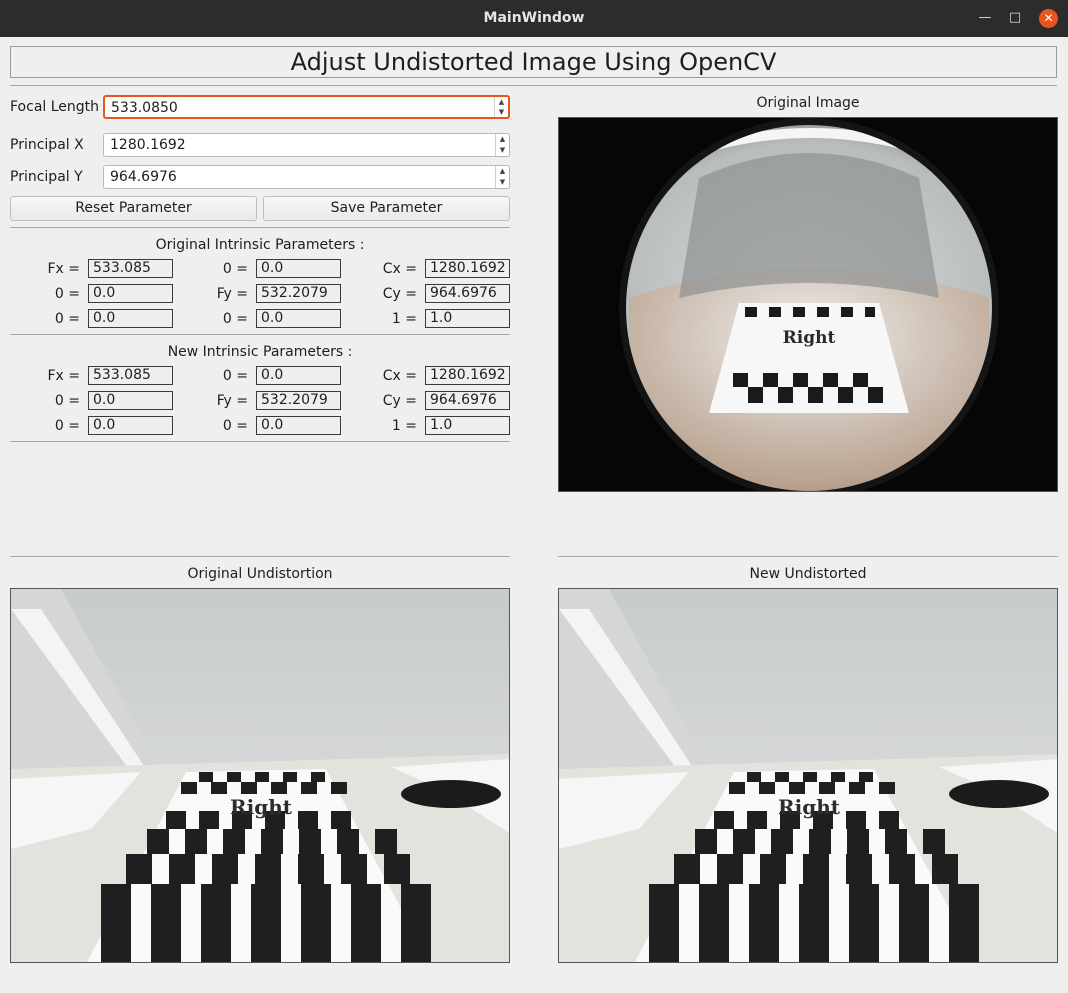  I want to click on focal-length-stepper: ▲ ▼, so click(501, 107).